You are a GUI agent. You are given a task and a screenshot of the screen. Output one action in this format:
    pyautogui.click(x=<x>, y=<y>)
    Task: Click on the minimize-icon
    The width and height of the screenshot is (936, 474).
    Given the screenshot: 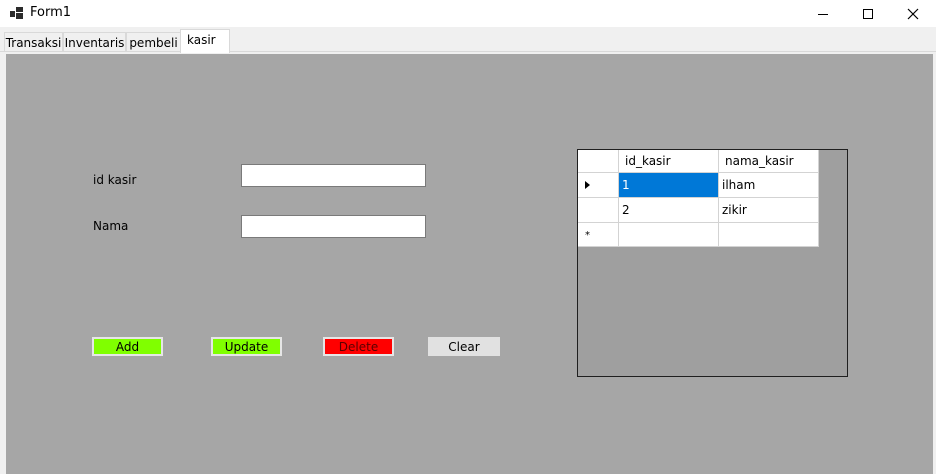 What is the action you would take?
    pyautogui.click(x=823, y=14)
    